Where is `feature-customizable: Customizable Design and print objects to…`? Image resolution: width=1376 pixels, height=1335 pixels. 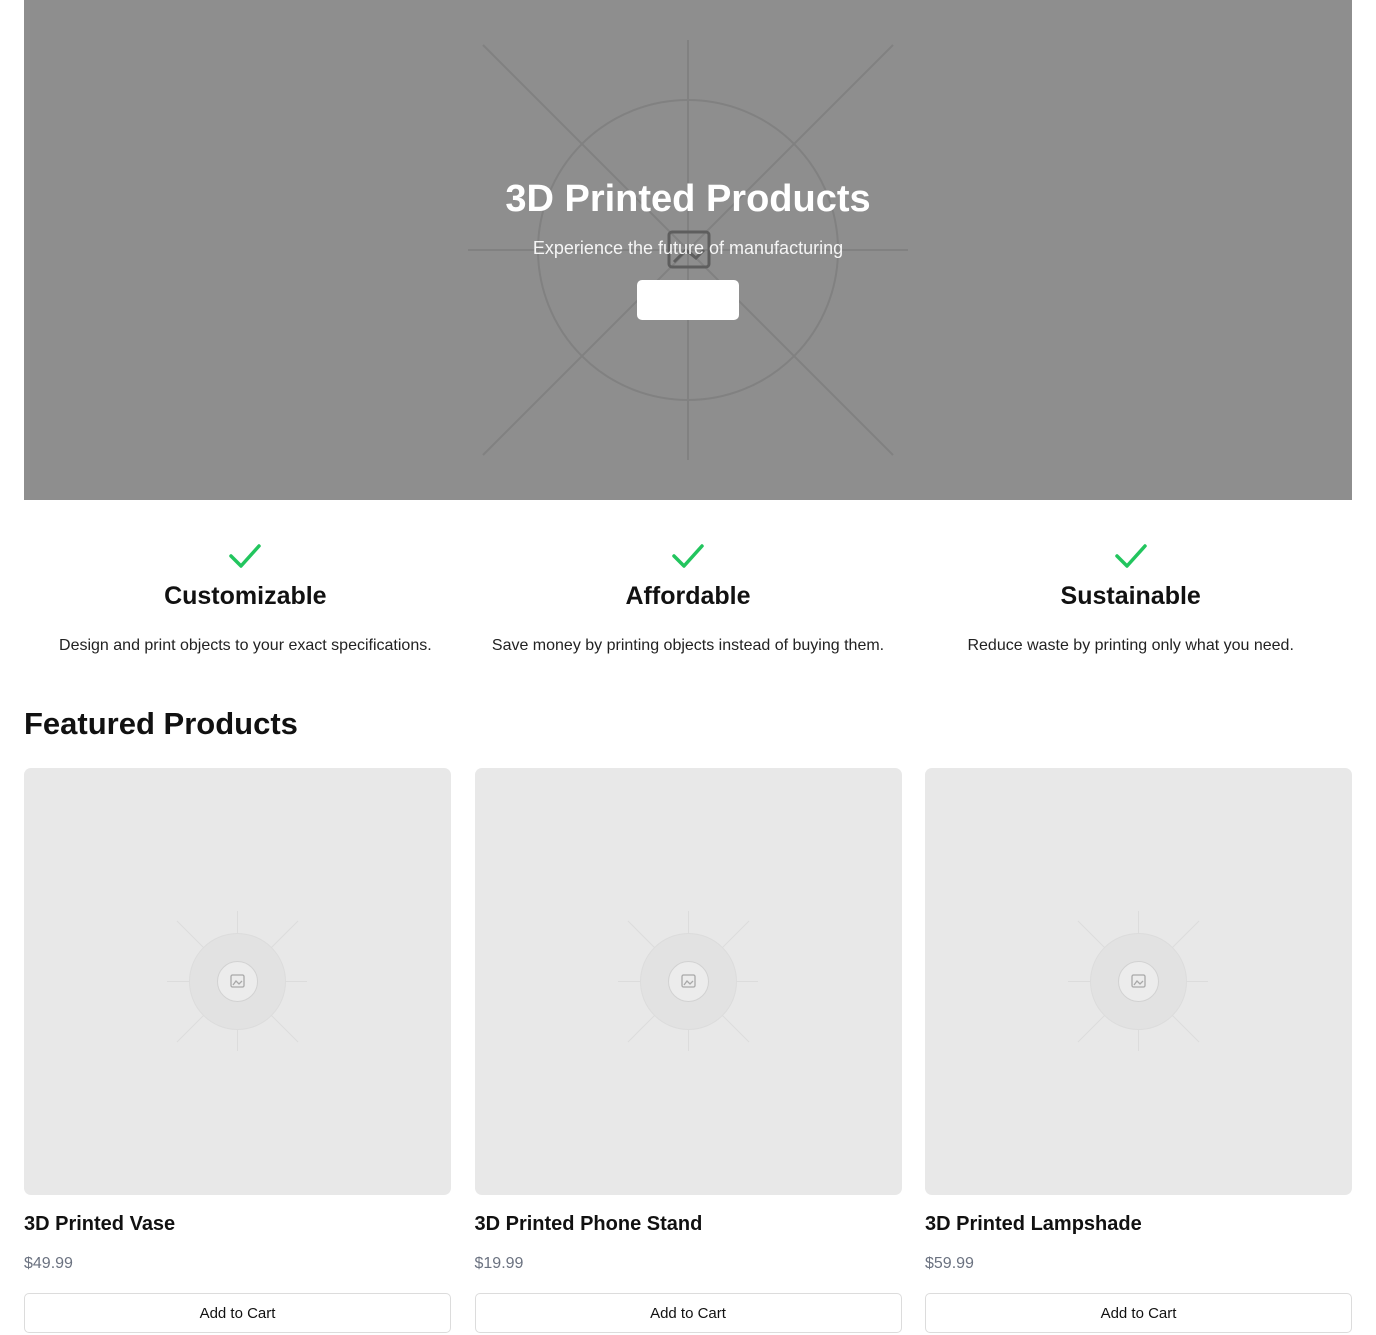 feature-customizable: Customizable Design and print objects to… is located at coordinates (245, 597).